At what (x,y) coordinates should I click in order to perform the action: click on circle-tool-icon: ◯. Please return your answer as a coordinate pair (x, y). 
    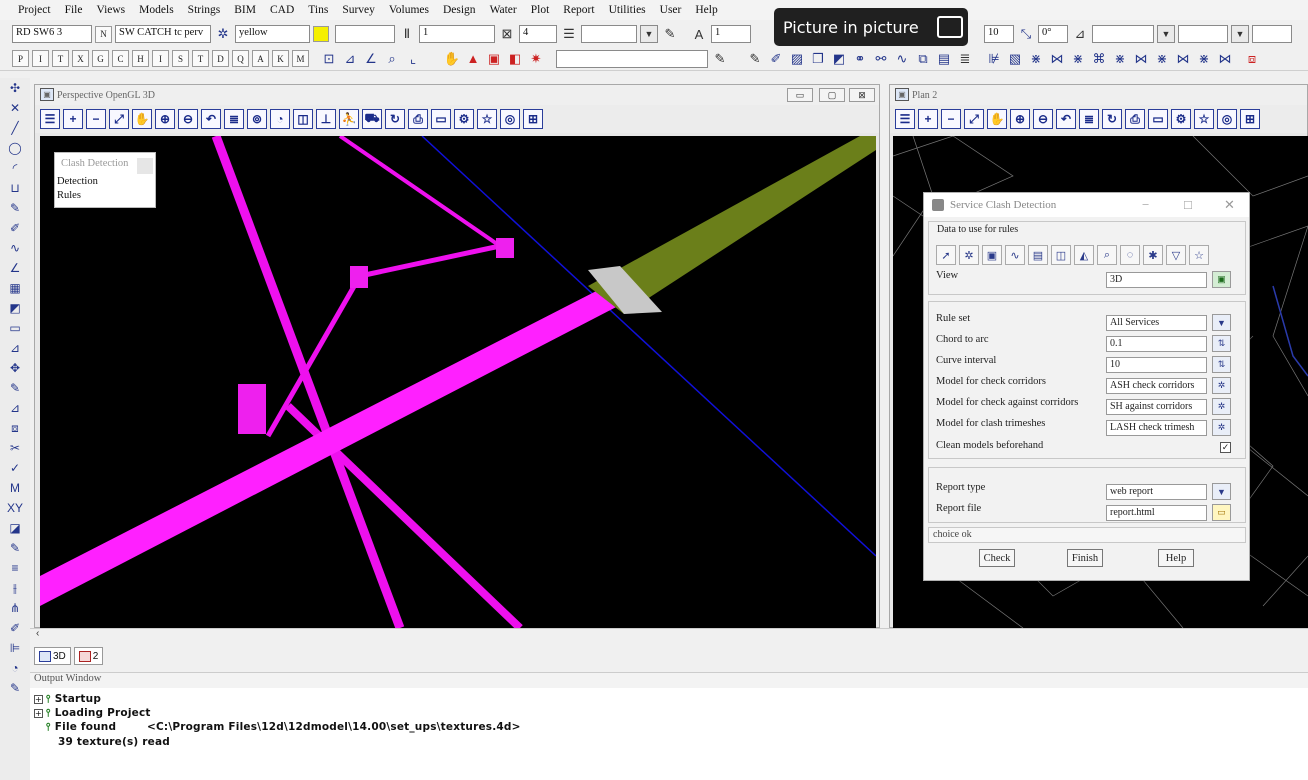
    Looking at the image, I should click on (15, 148).